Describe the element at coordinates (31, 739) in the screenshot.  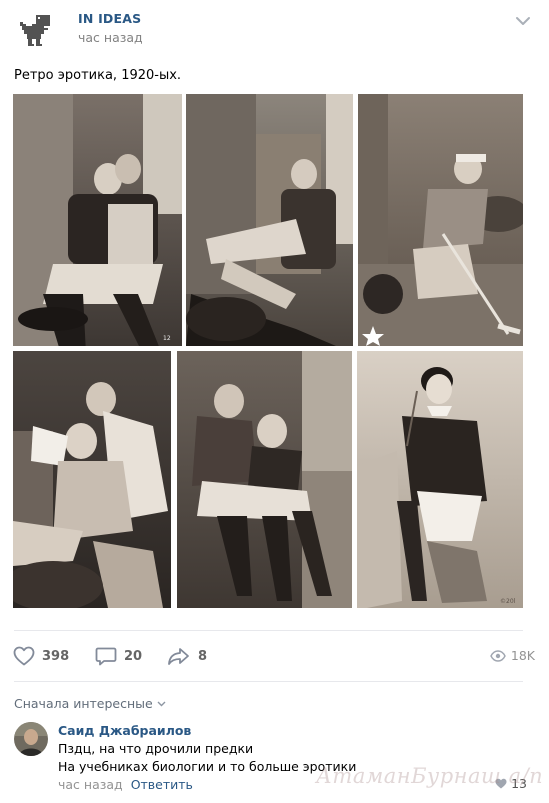
I see `comment-author-avatar` at that location.